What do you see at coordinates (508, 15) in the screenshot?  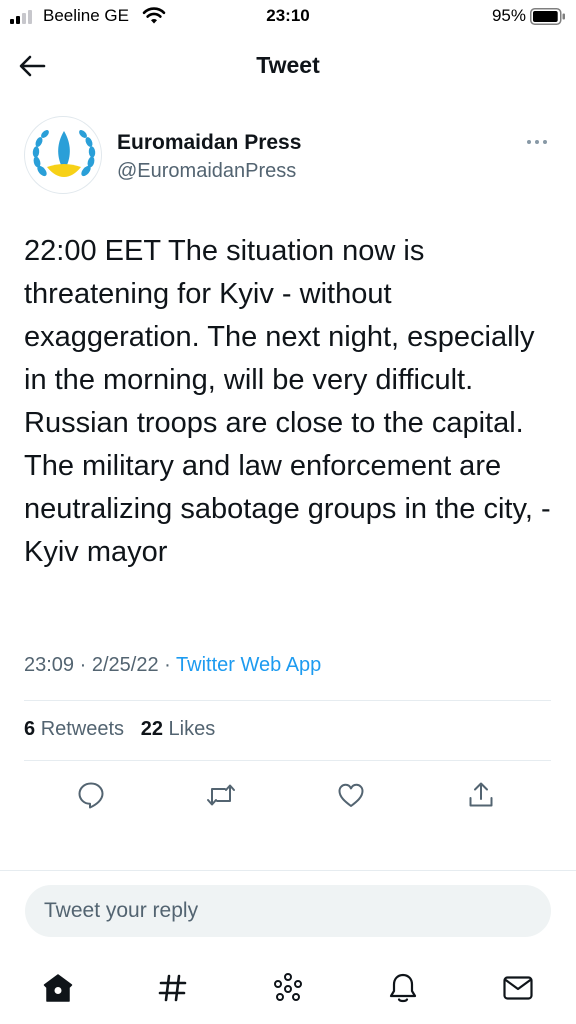 I see `battery-percent: 95%` at bounding box center [508, 15].